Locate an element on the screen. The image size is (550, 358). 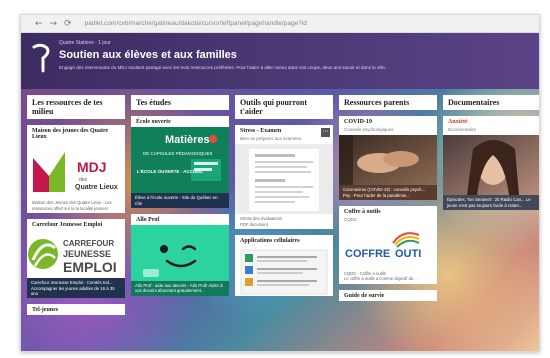
hands-photo-image is located at coordinates (388, 160).